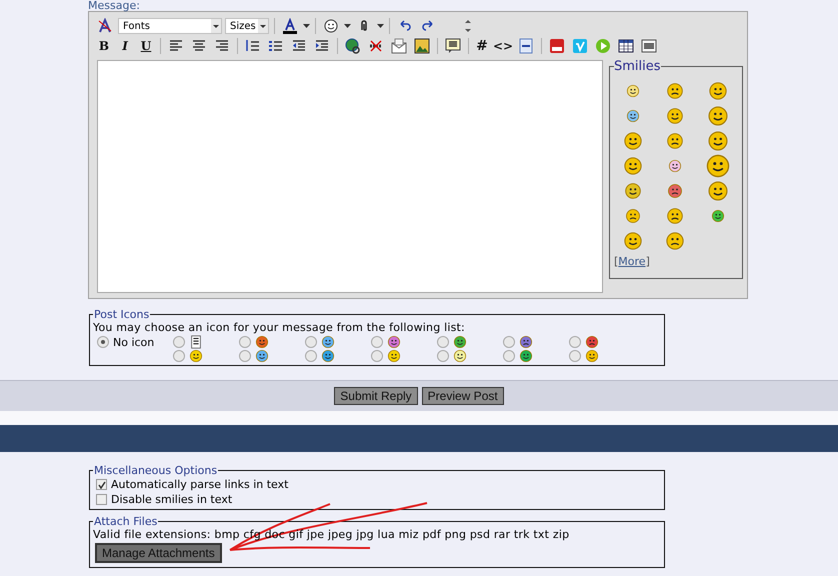 This screenshot has height=576, width=838. Describe the element at coordinates (125, 46) in the screenshot. I see `italic-button: I` at that location.